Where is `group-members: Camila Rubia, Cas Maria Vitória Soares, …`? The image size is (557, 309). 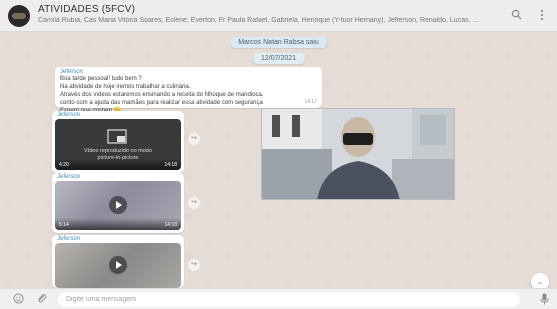
group-members: Camila Rubia, Cas Maria Vitória Soares, … is located at coordinates (258, 20).